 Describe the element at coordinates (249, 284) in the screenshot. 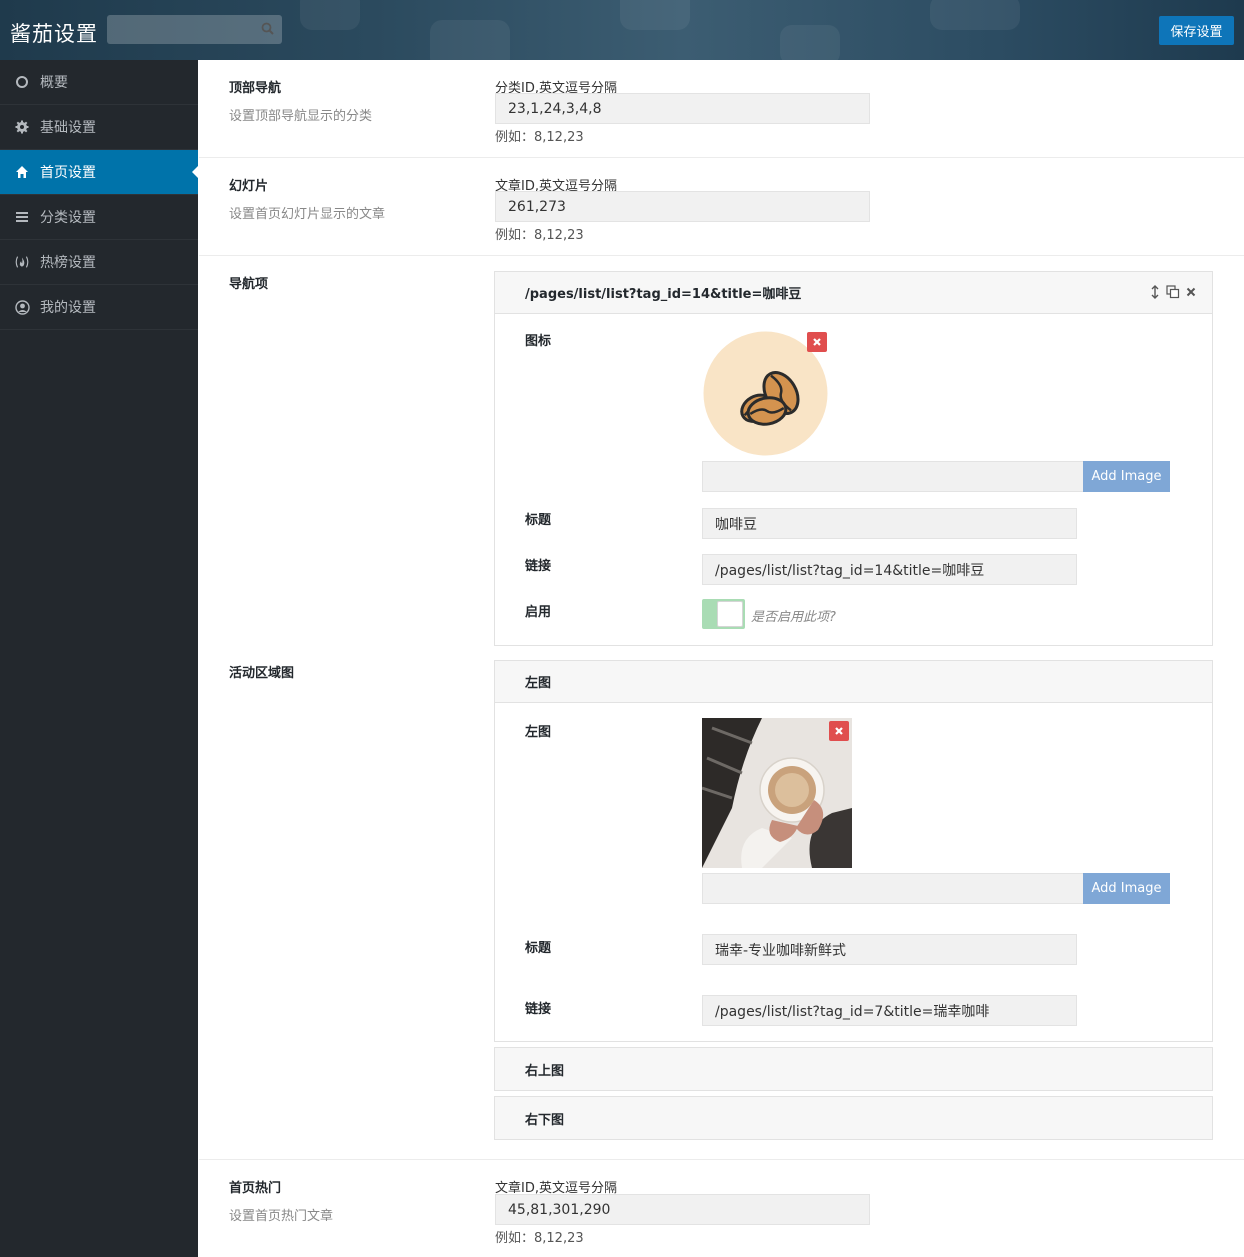

I see `row-title: 导航项` at that location.